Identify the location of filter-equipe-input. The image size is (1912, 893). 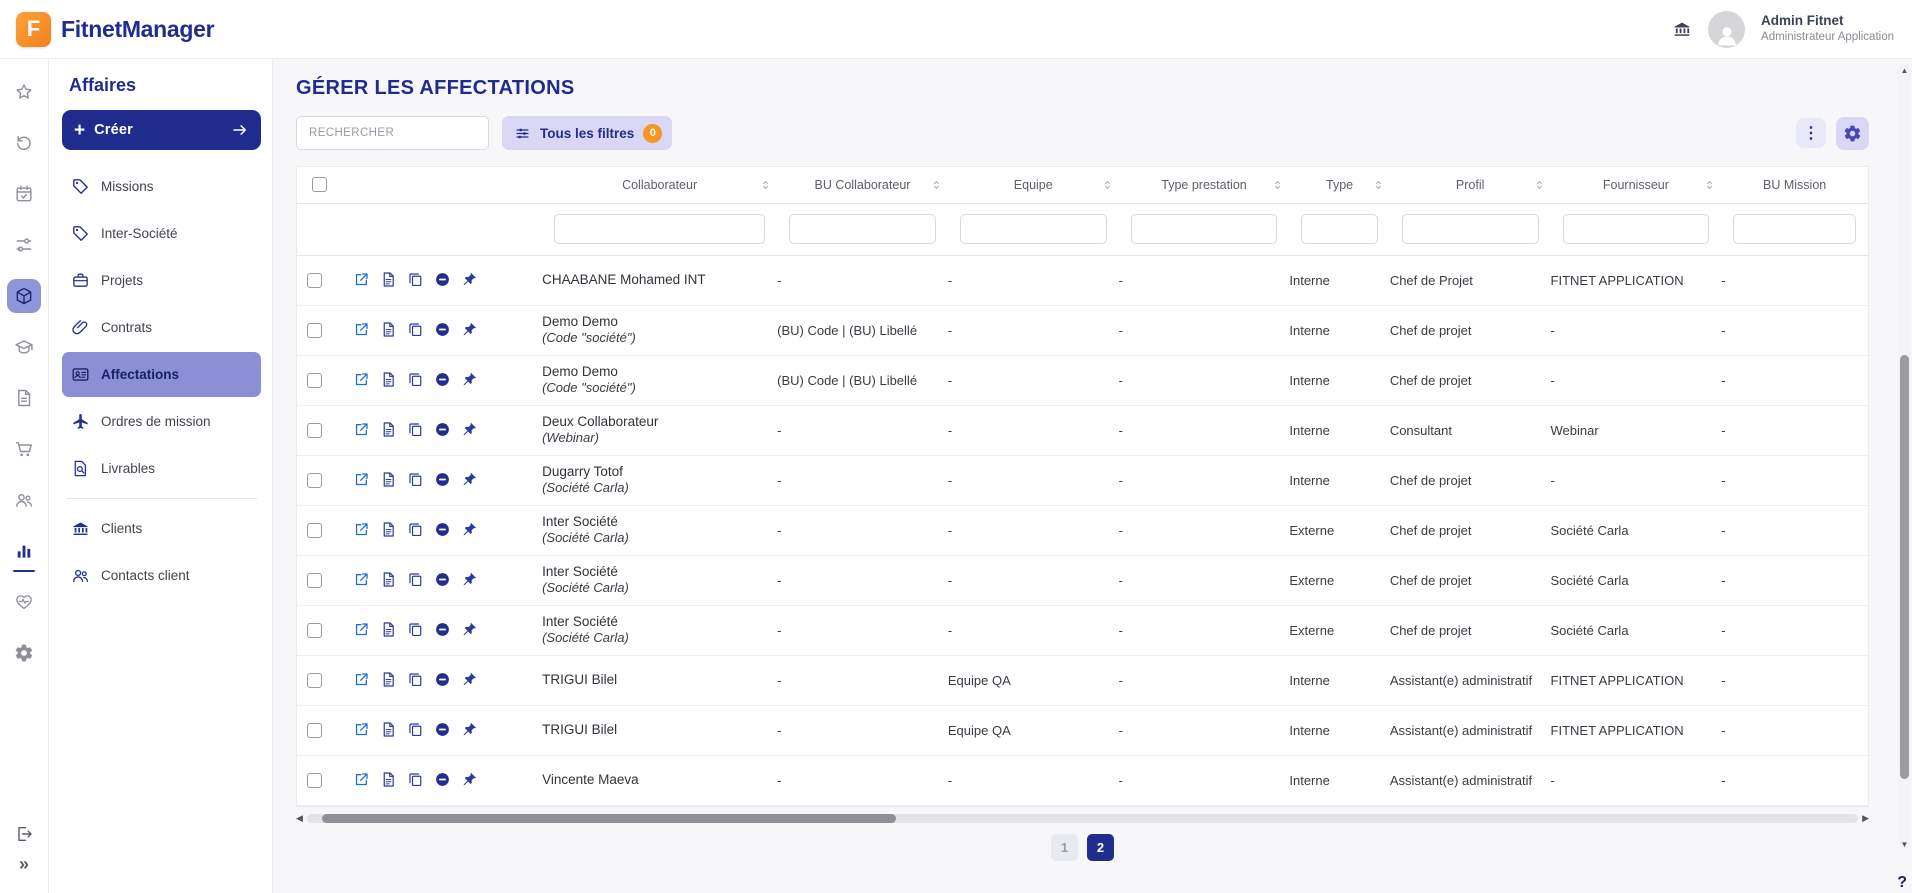
(1033, 229).